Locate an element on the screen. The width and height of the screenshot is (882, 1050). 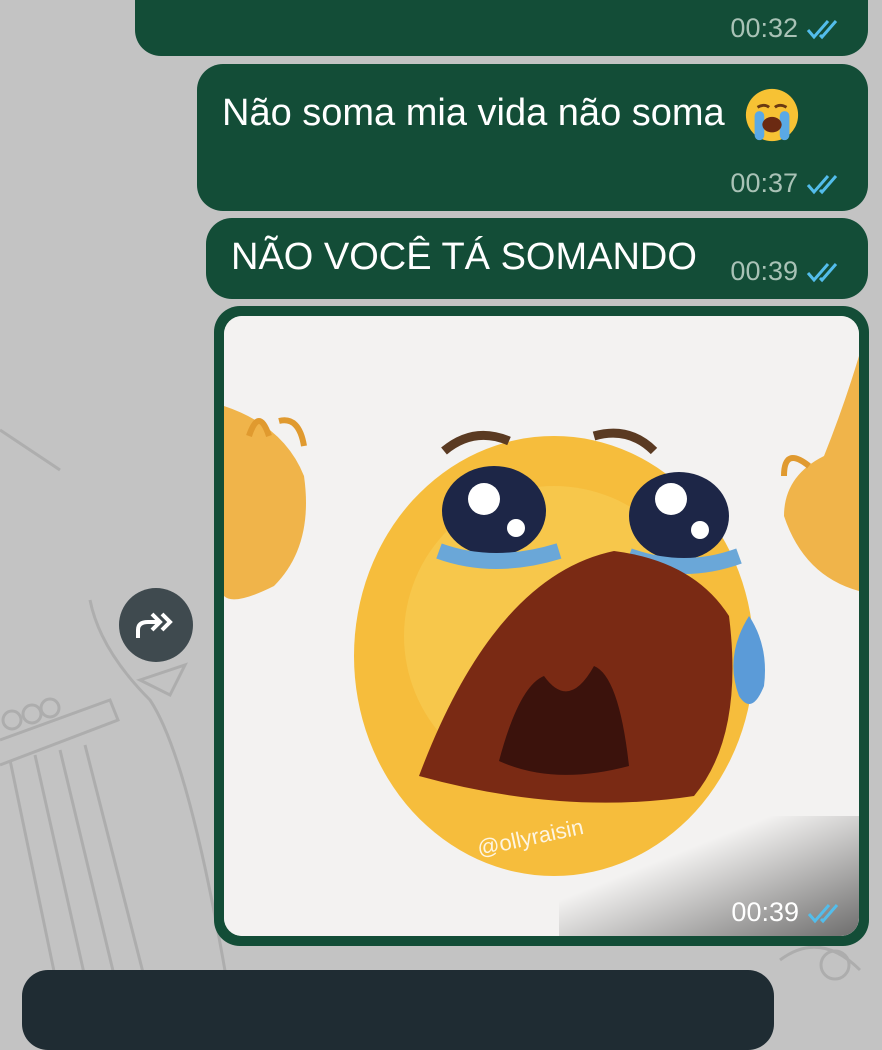
loudly-crying-face-emoji is located at coordinates (772, 115).